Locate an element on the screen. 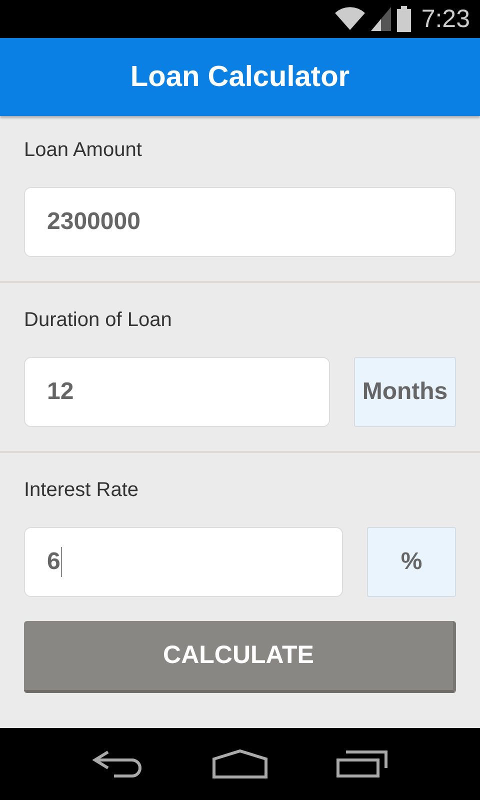 The height and width of the screenshot is (800, 480). input-field: 12 is located at coordinates (177, 392).